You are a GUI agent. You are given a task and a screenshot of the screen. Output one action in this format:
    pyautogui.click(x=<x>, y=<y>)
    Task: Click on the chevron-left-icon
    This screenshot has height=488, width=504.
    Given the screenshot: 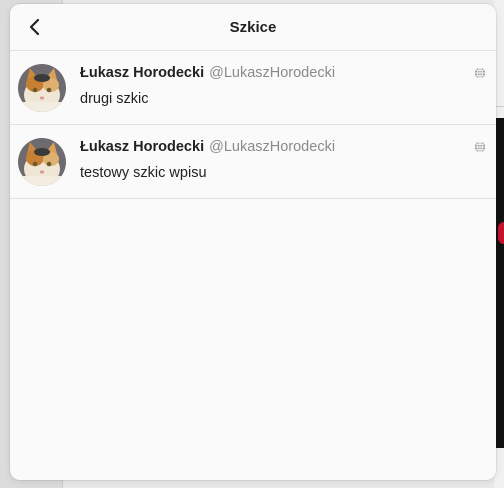 What is the action you would take?
    pyautogui.click(x=34, y=27)
    